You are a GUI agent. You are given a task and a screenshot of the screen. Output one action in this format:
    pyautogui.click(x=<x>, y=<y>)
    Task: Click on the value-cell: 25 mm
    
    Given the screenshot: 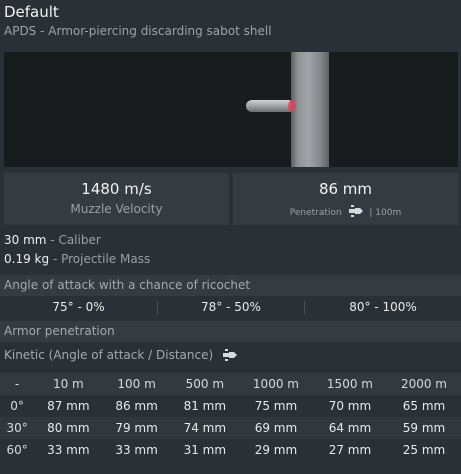 What is the action you would take?
    pyautogui.click(x=424, y=450)
    